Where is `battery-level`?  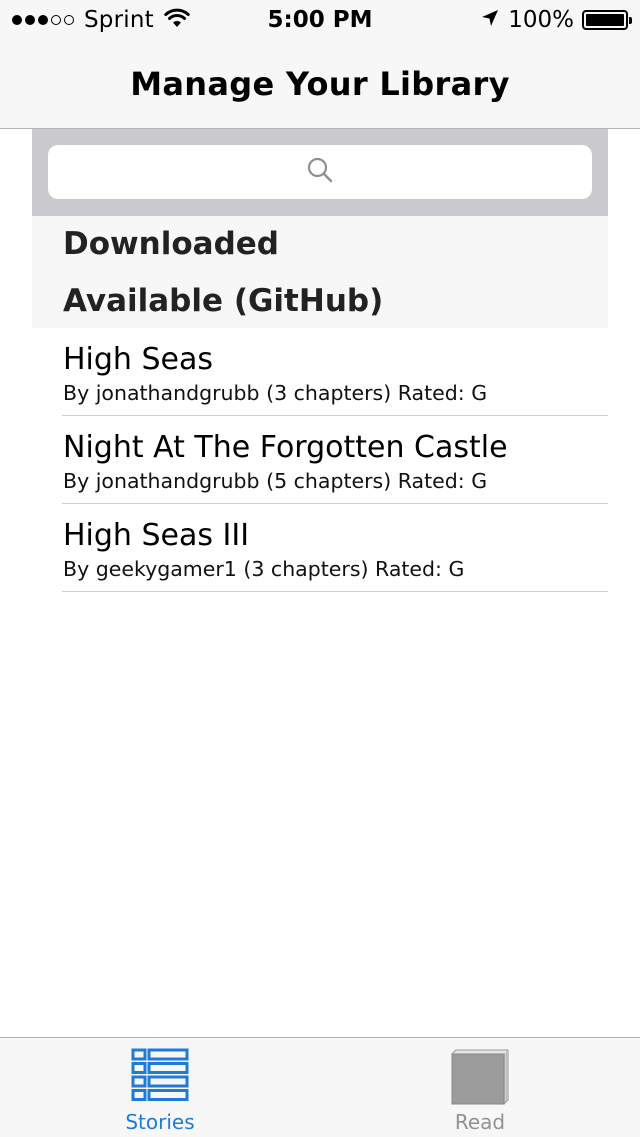 battery-level is located at coordinates (605, 20).